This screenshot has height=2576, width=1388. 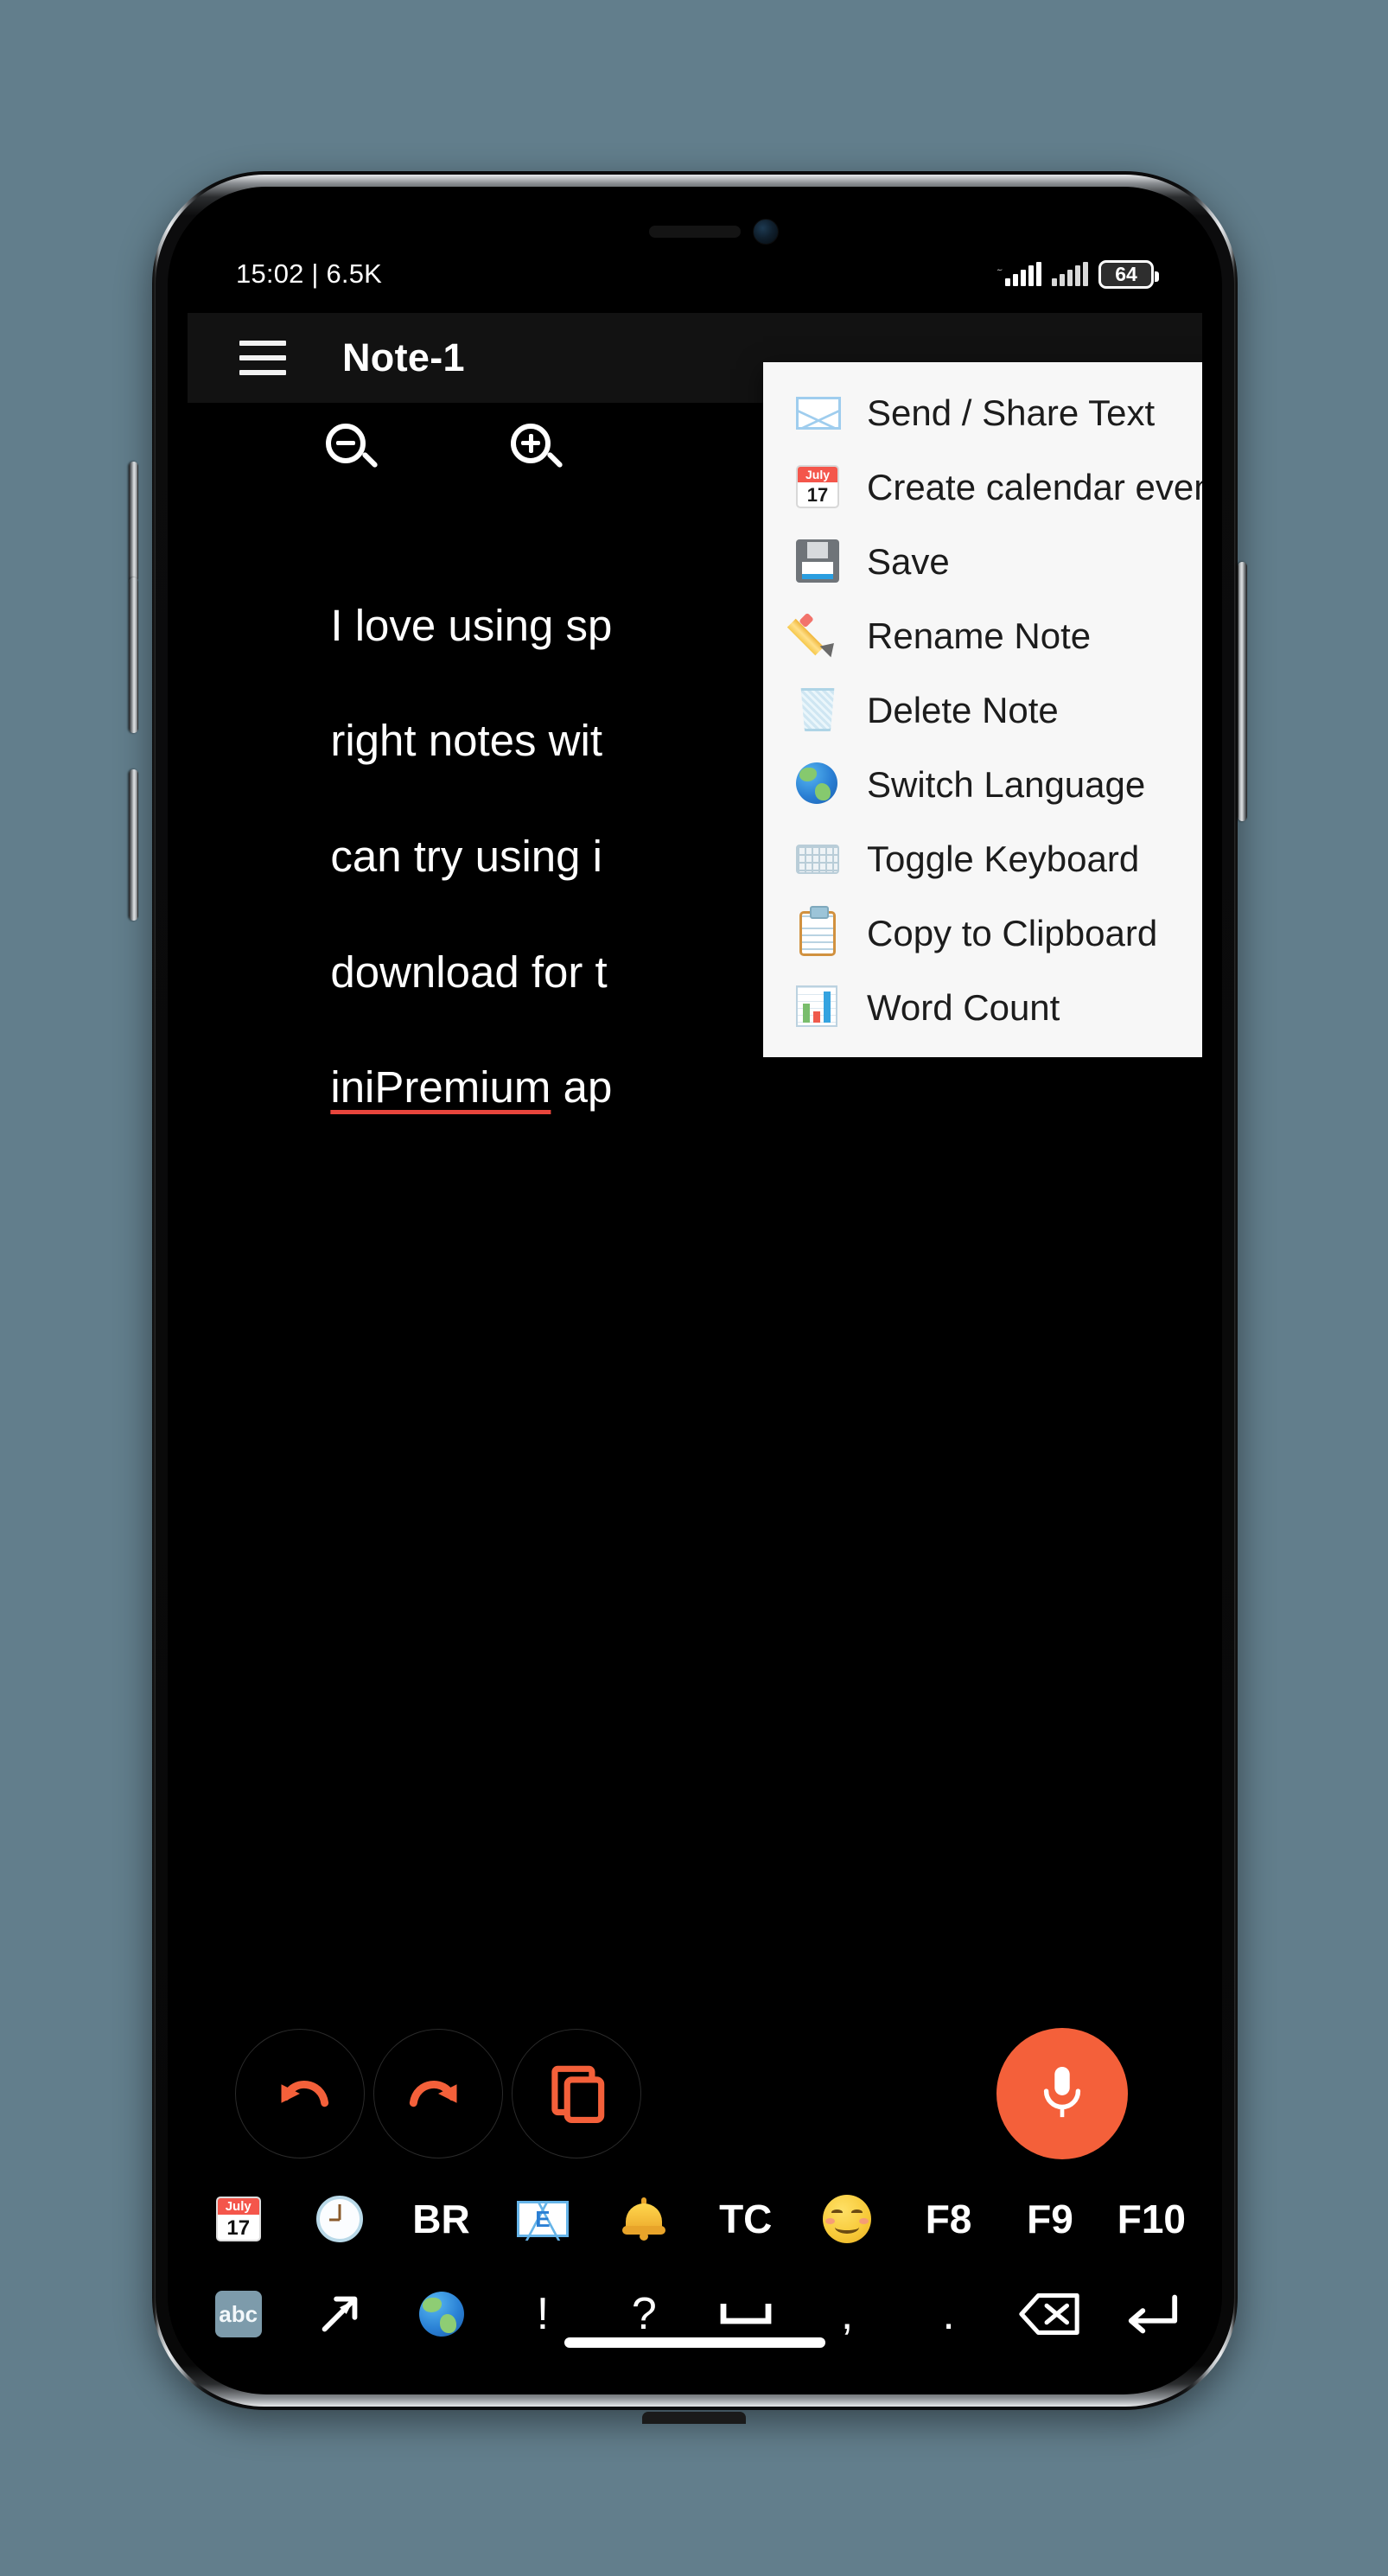 I want to click on email-key-icon: E, so click(x=542, y=2219).